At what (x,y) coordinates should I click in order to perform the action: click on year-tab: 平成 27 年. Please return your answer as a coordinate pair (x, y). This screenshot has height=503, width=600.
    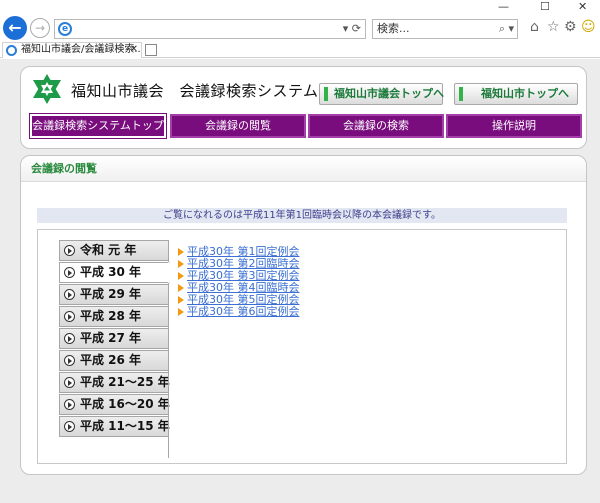
    Looking at the image, I should click on (114, 338).